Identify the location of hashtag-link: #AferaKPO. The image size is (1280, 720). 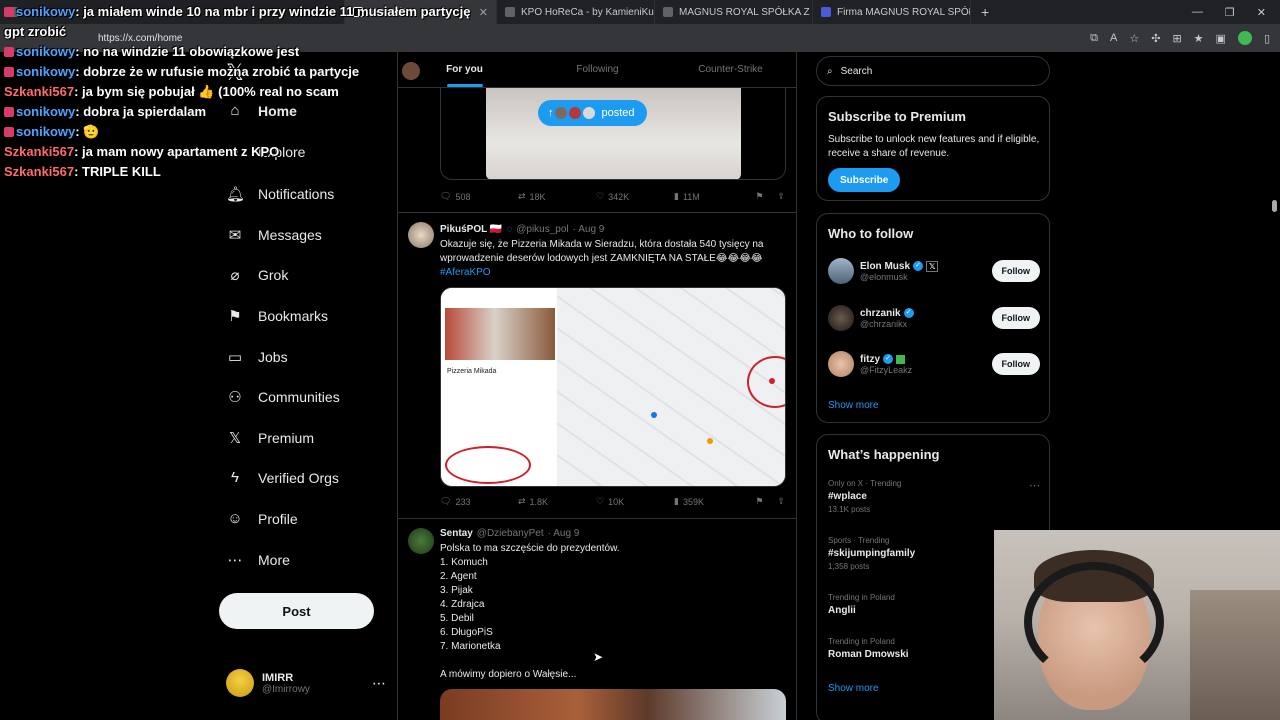
(465, 272).